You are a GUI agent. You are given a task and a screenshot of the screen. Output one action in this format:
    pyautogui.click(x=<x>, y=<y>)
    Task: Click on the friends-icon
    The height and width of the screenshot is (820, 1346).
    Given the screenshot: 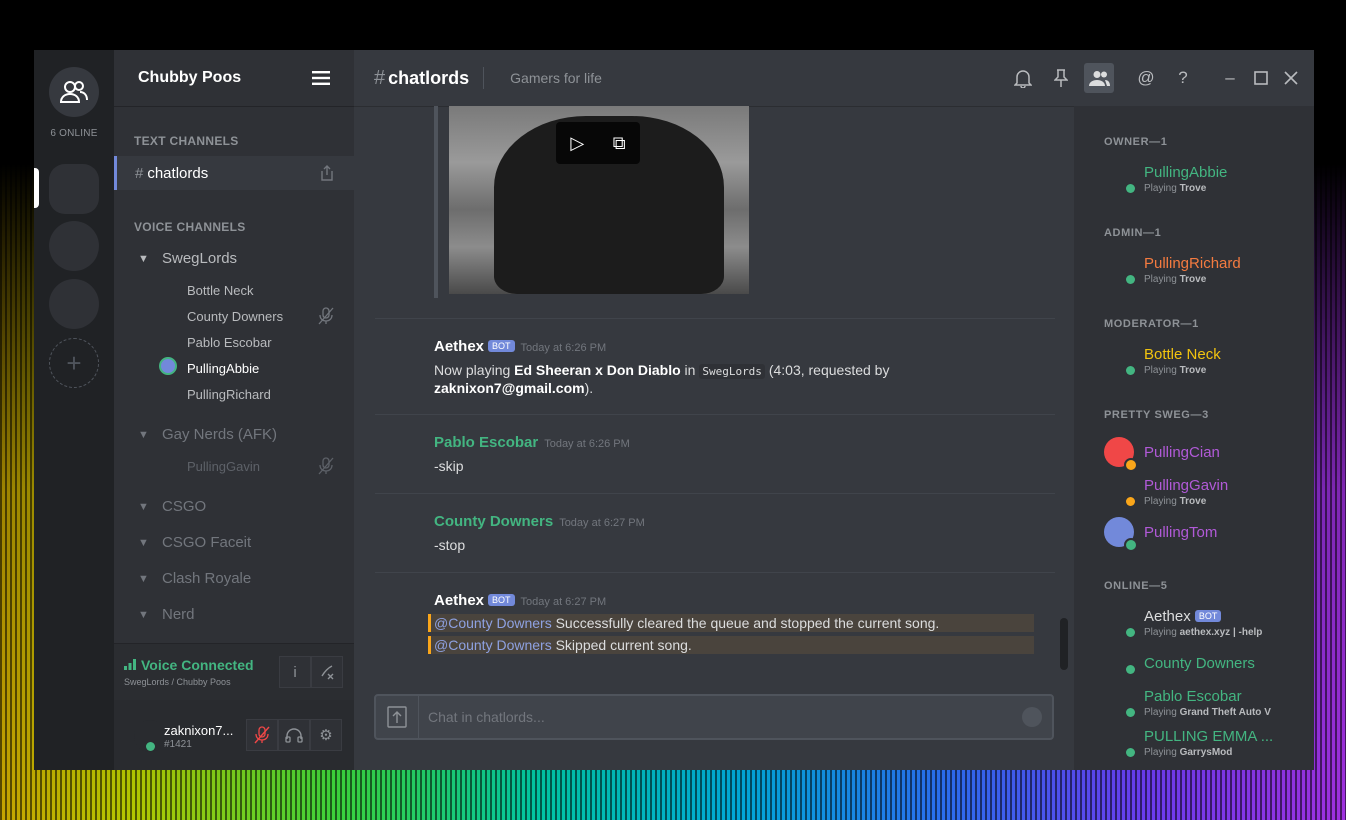 What is the action you would take?
    pyautogui.click(x=73, y=92)
    